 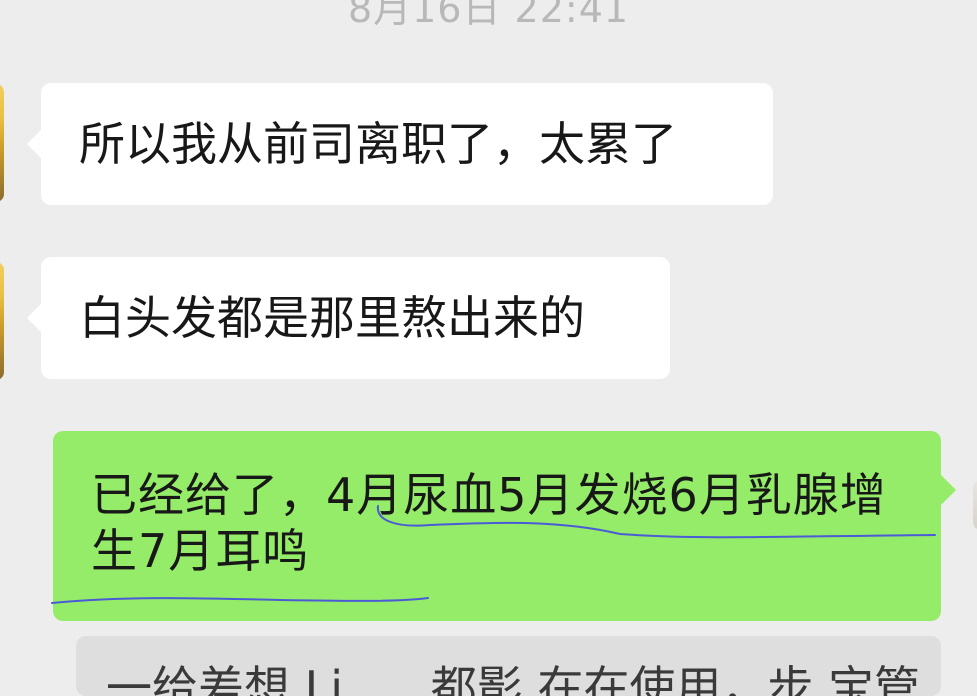 I want to click on message-text: 一给差想 Li, ... 都影 在在使用，步 宝管, so click(x=513, y=678).